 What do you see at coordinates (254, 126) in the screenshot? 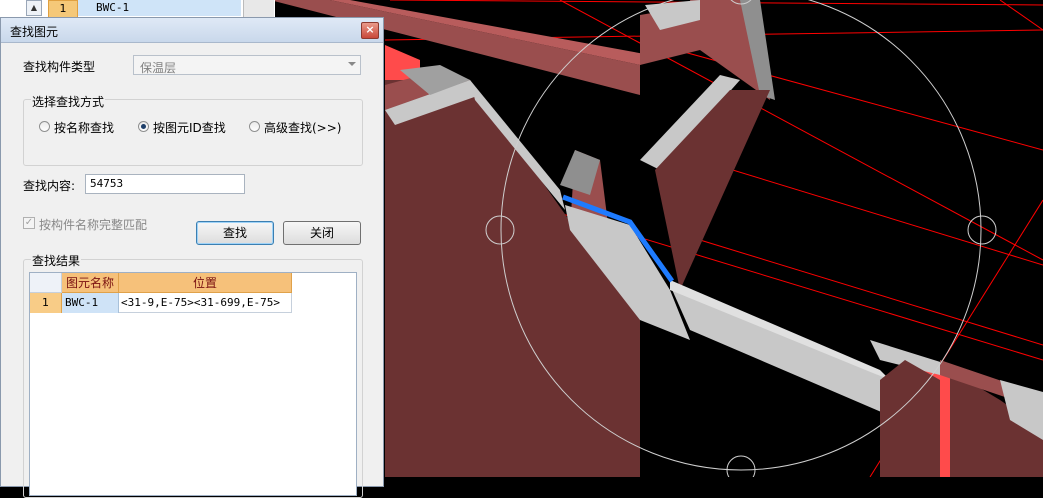
I see `radio-advanced` at bounding box center [254, 126].